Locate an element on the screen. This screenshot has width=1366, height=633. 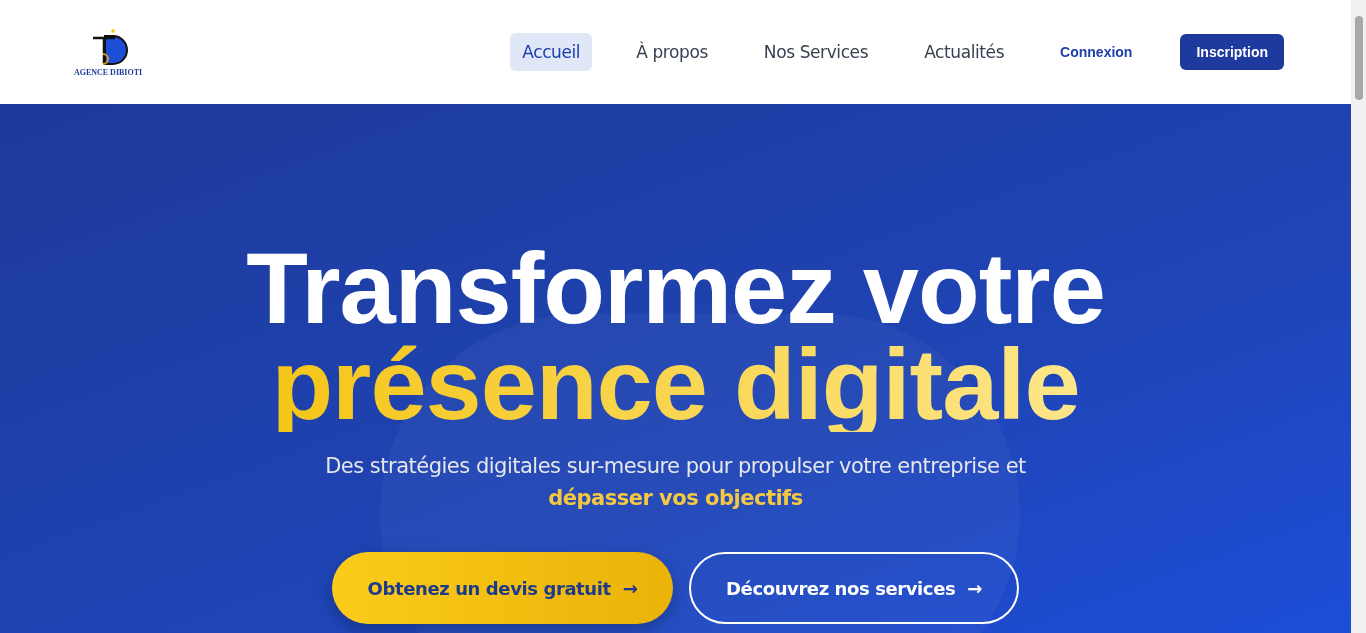
hero-subtitle: Des stratégies digitales sur-mesure pour propulser votre entreprise et dépasser vos objectifs is located at coordinates (675, 482).